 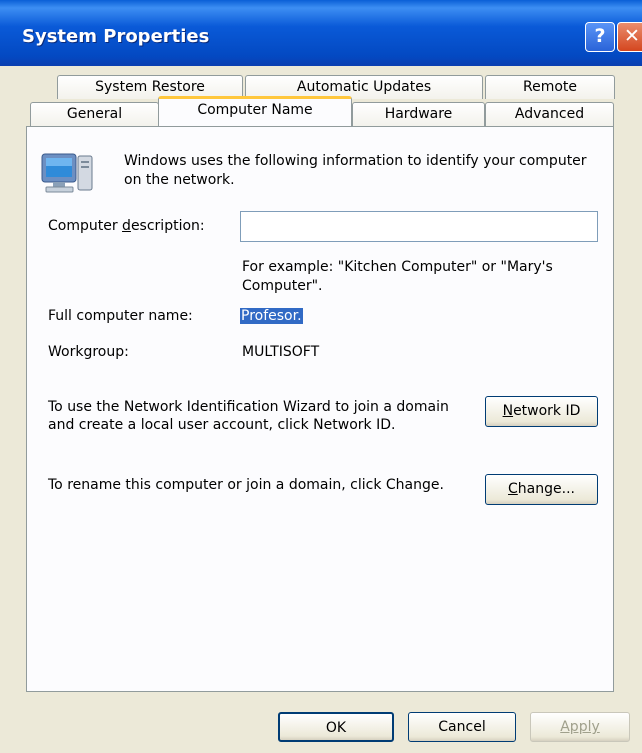 What do you see at coordinates (580, 727) in the screenshot?
I see `apply-button: Apply` at bounding box center [580, 727].